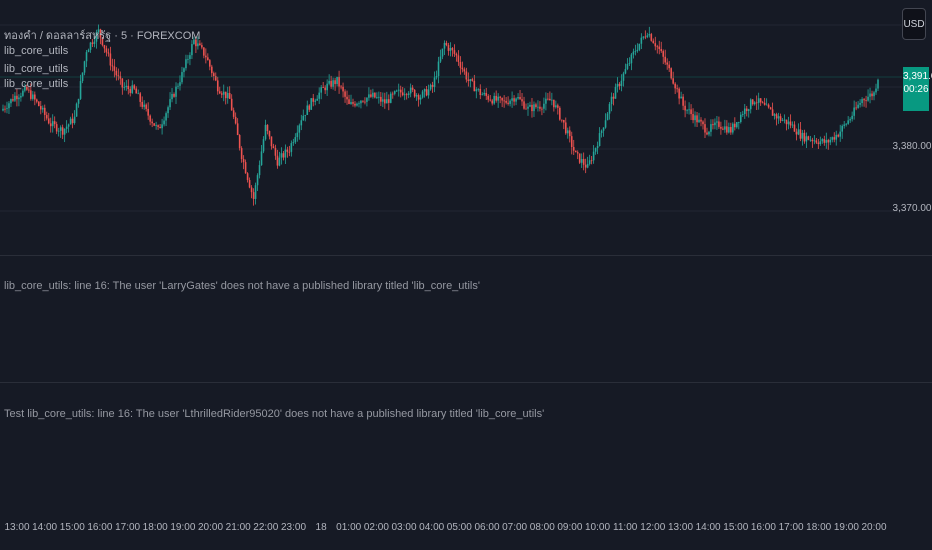 This screenshot has width=932, height=550. What do you see at coordinates (36, 84) in the screenshot?
I see `indicator-label-3: lib_core_utils` at bounding box center [36, 84].